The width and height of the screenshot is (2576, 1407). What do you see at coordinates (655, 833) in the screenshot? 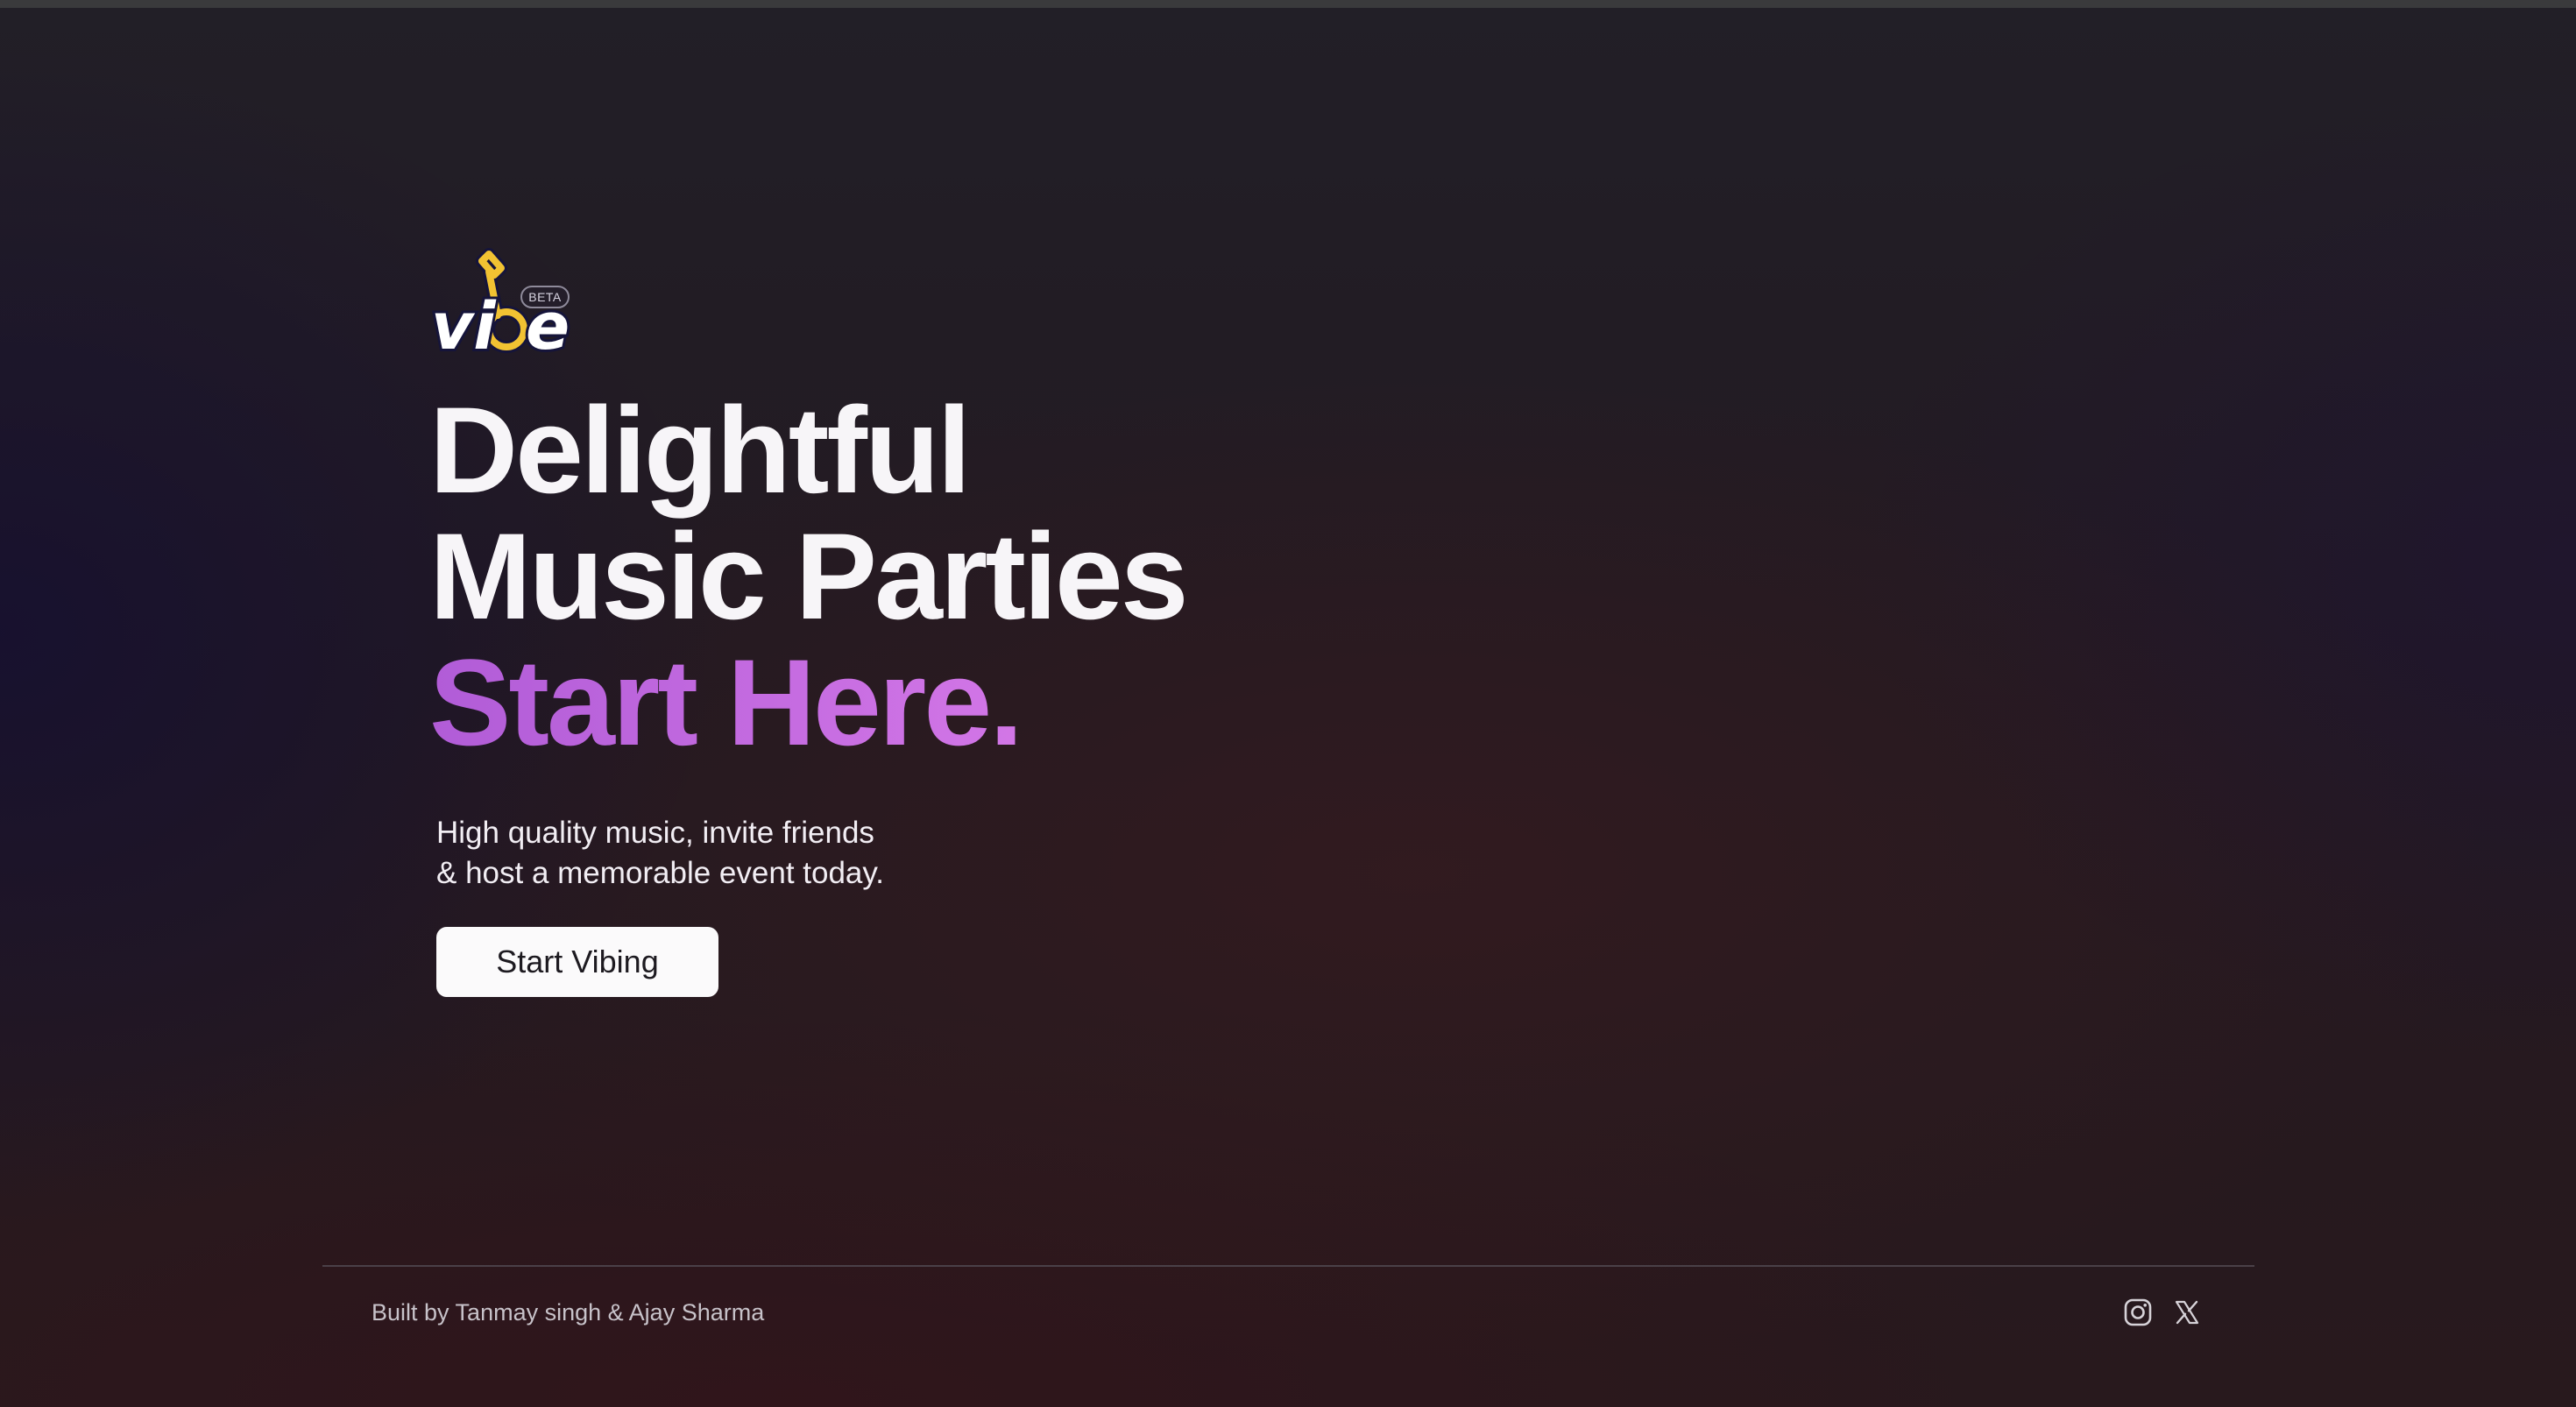
I see `subtext-line-1: High quality music, invite friends` at bounding box center [655, 833].